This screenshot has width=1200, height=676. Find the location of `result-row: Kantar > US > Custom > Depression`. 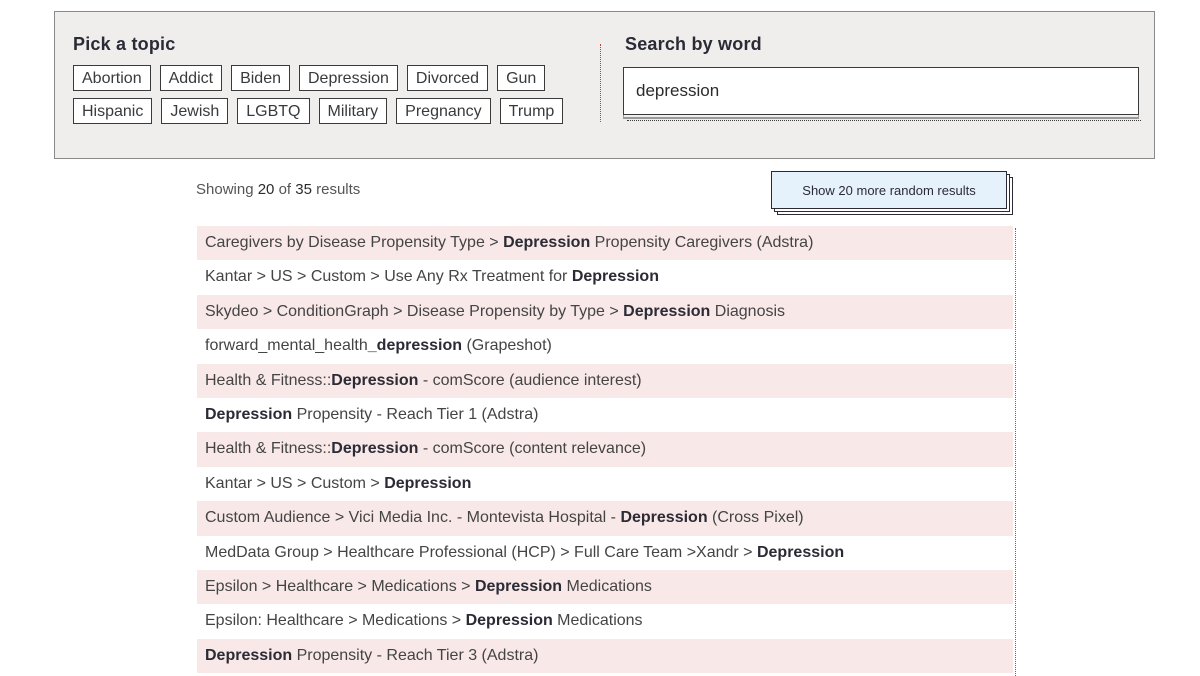

result-row: Kantar > US > Custom > Depression is located at coordinates (605, 484).